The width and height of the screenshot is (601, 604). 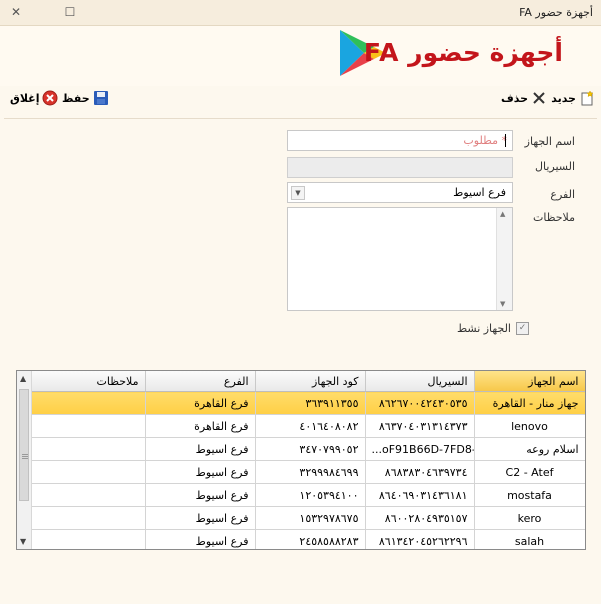 I want to click on serial-field, so click(x=400, y=167).